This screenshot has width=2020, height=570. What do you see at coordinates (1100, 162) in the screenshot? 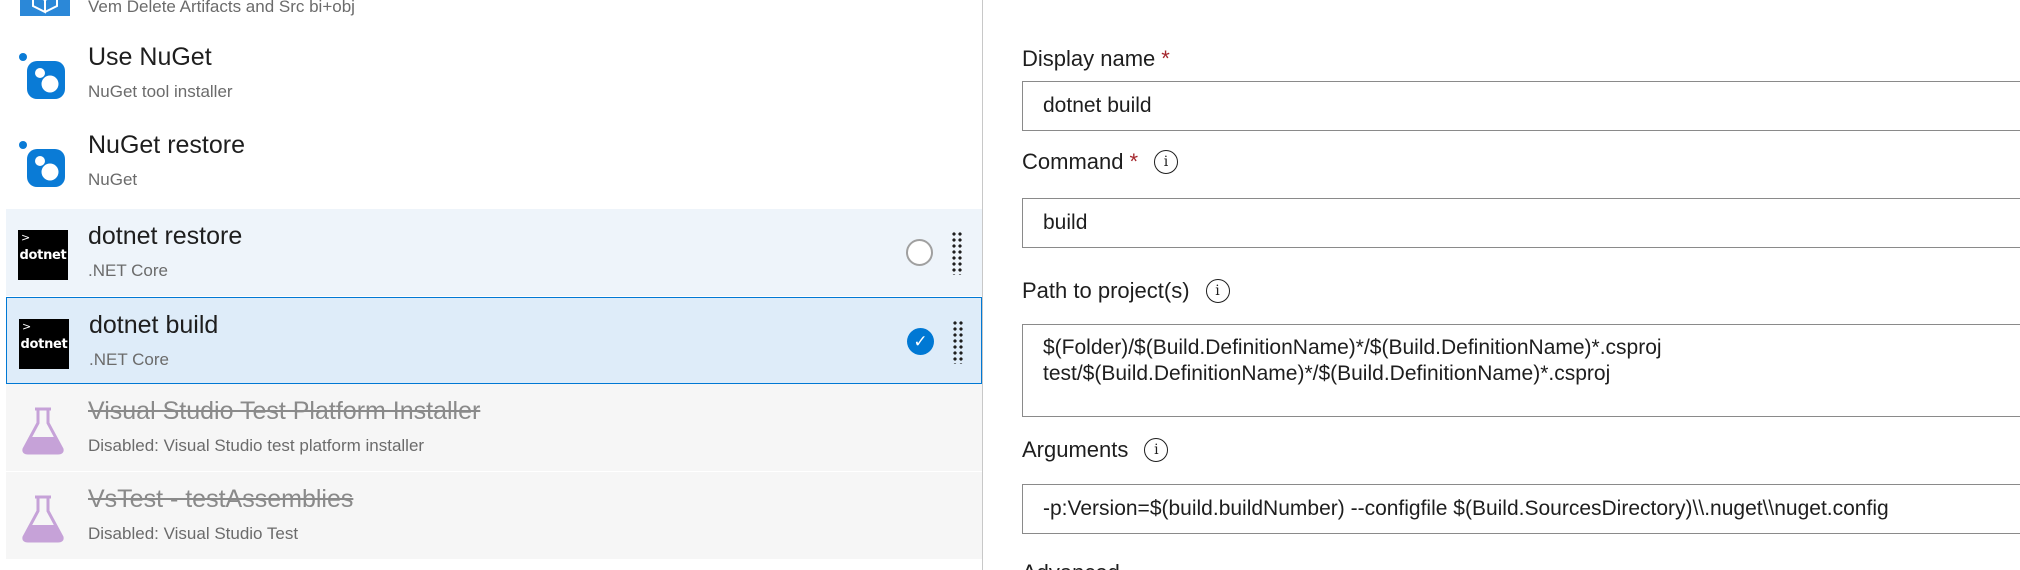
I see `command-label: Command * i` at bounding box center [1100, 162].